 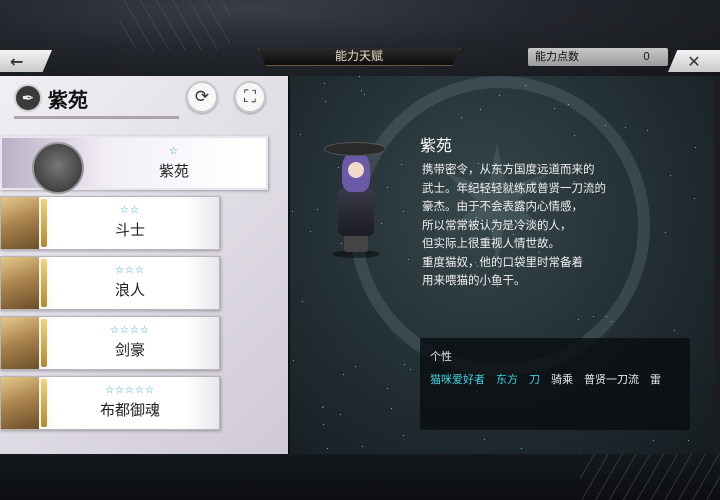 I want to click on page-title: 能力天赋, so click(x=359, y=57).